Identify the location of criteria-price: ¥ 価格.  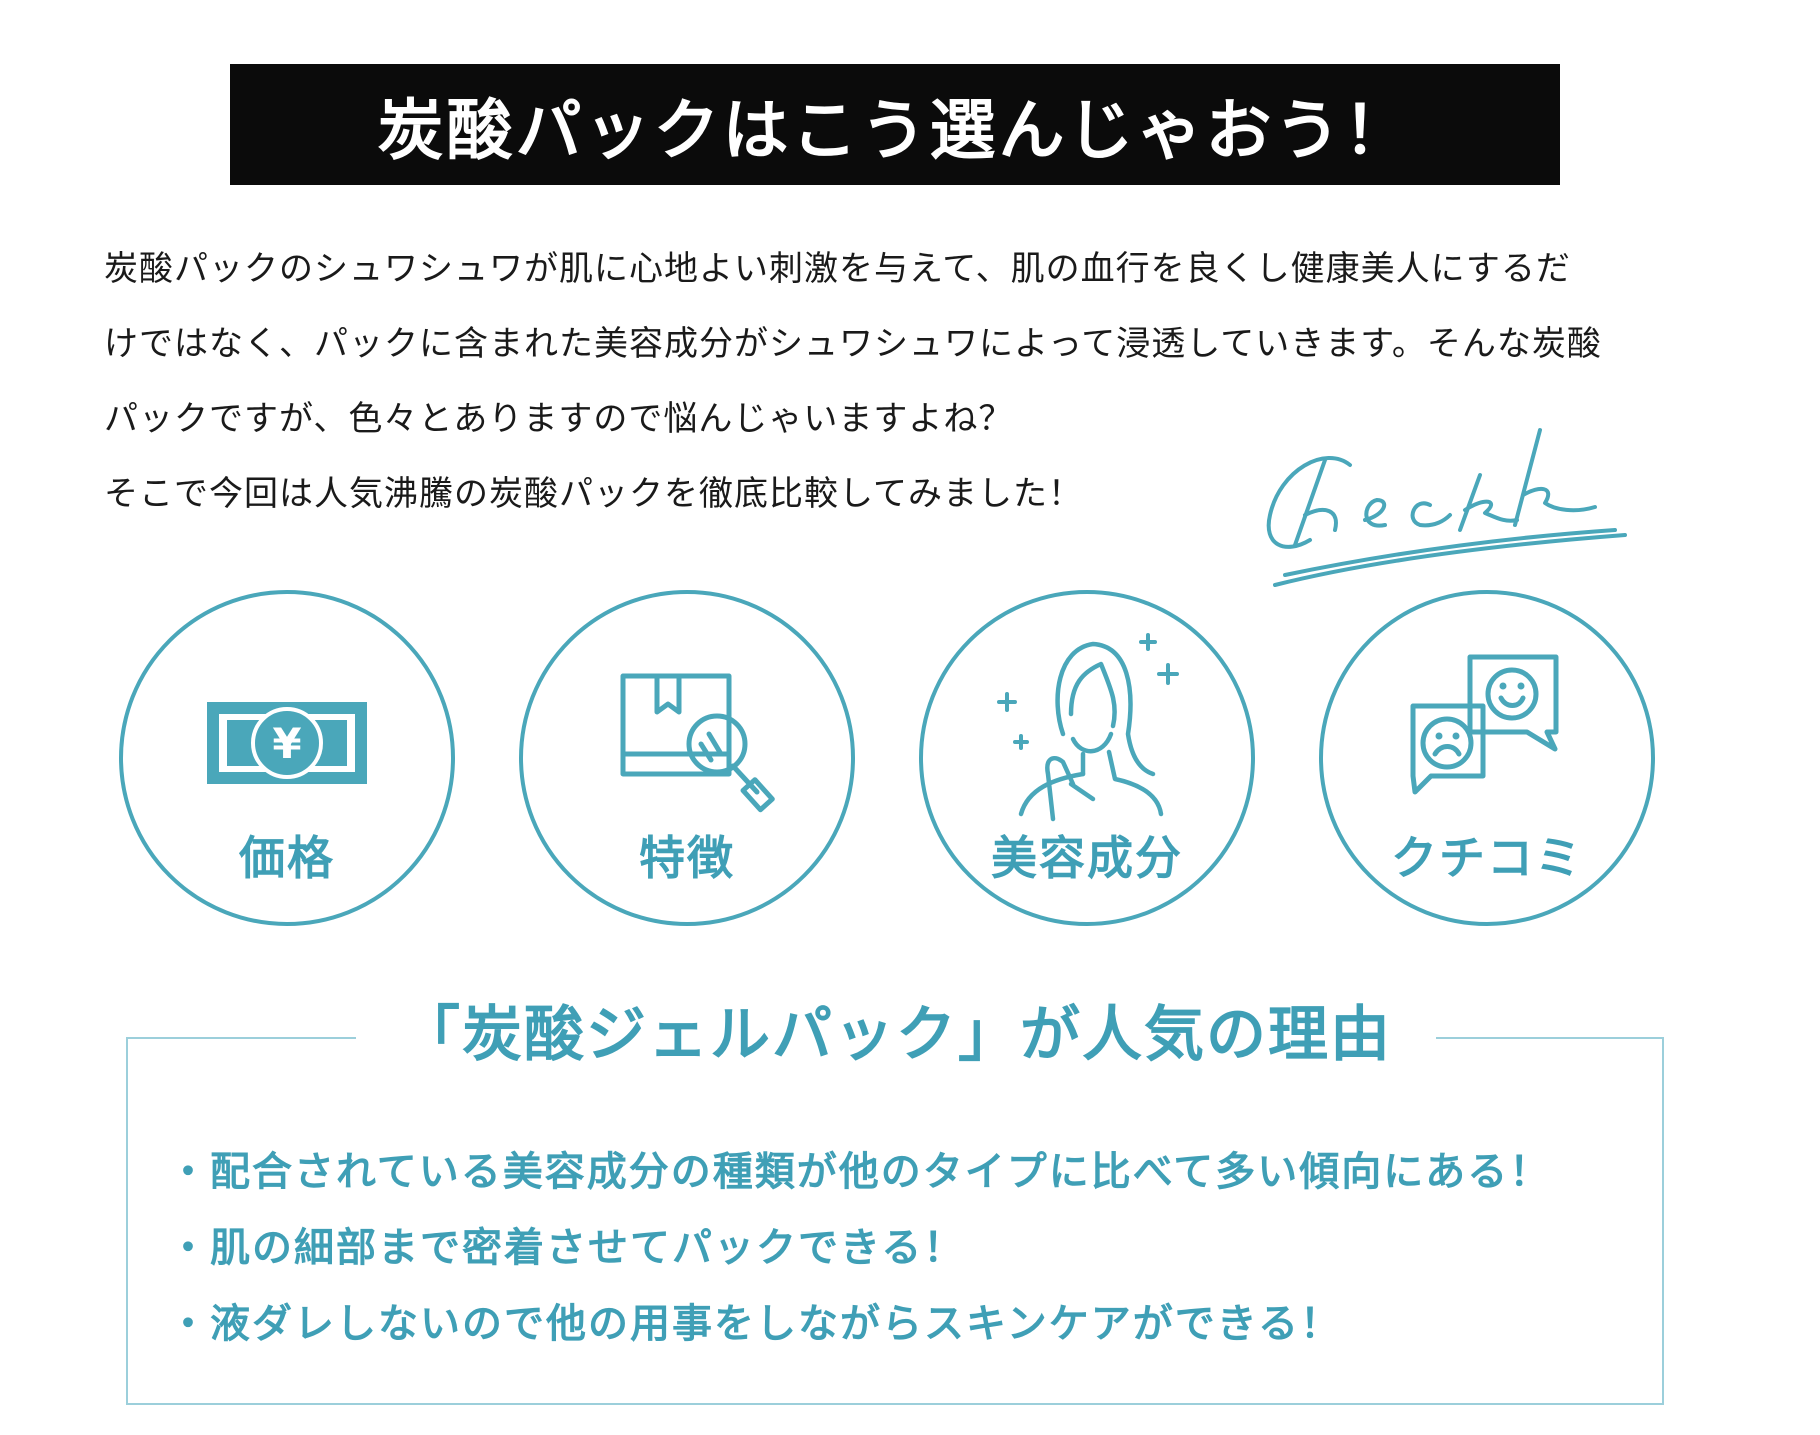
(287, 758).